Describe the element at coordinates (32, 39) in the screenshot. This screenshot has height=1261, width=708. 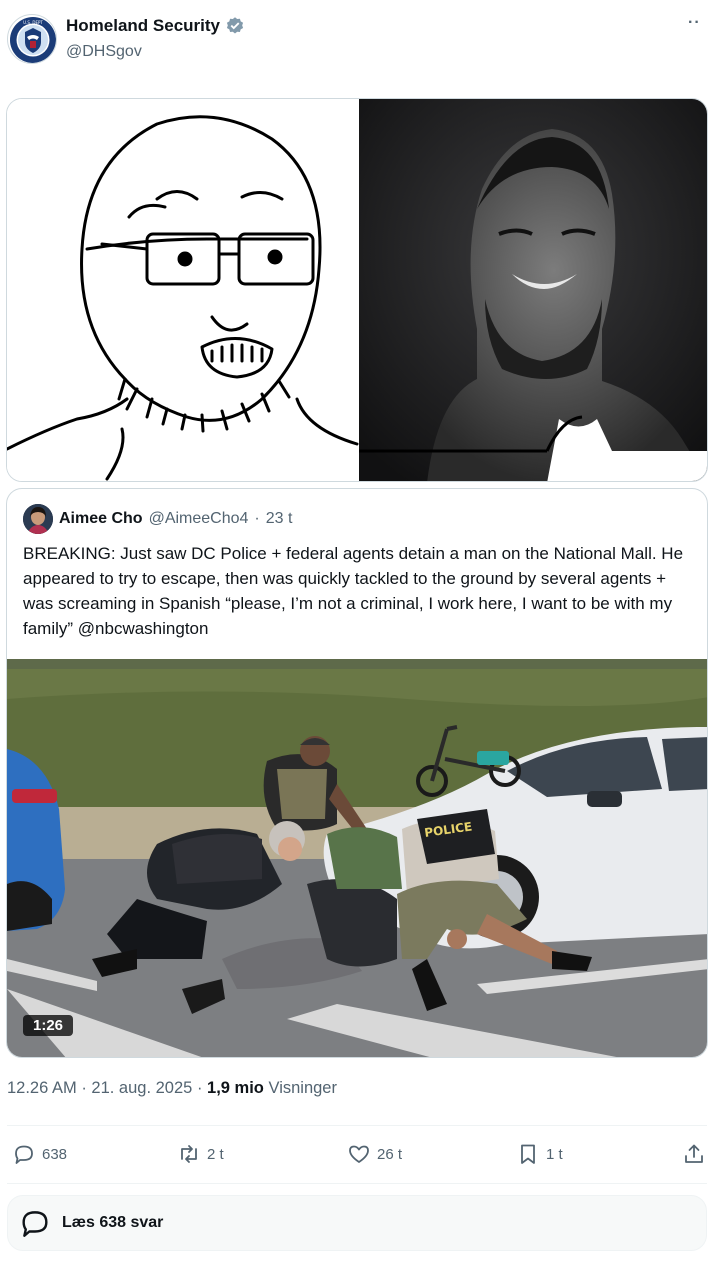
I see `dhs-seal-icon: U.S. DEPT` at that location.